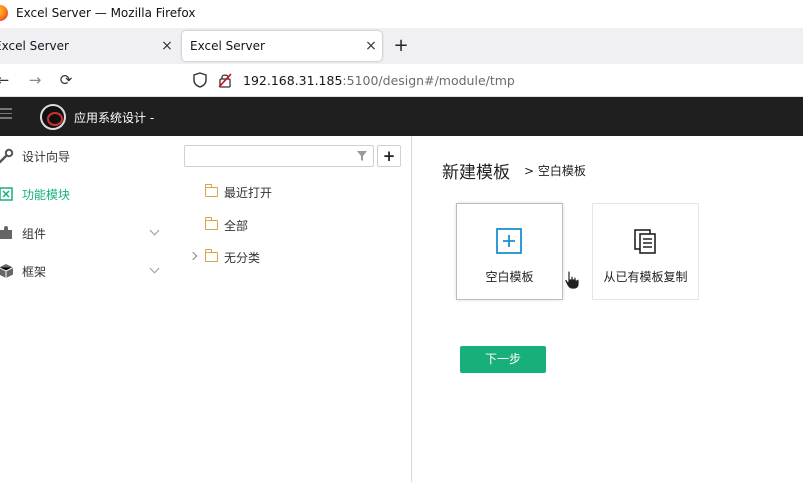 The width and height of the screenshot is (803, 482). Describe the element at coordinates (34, 271) in the screenshot. I see `sidebar-item-label: 框架` at that location.